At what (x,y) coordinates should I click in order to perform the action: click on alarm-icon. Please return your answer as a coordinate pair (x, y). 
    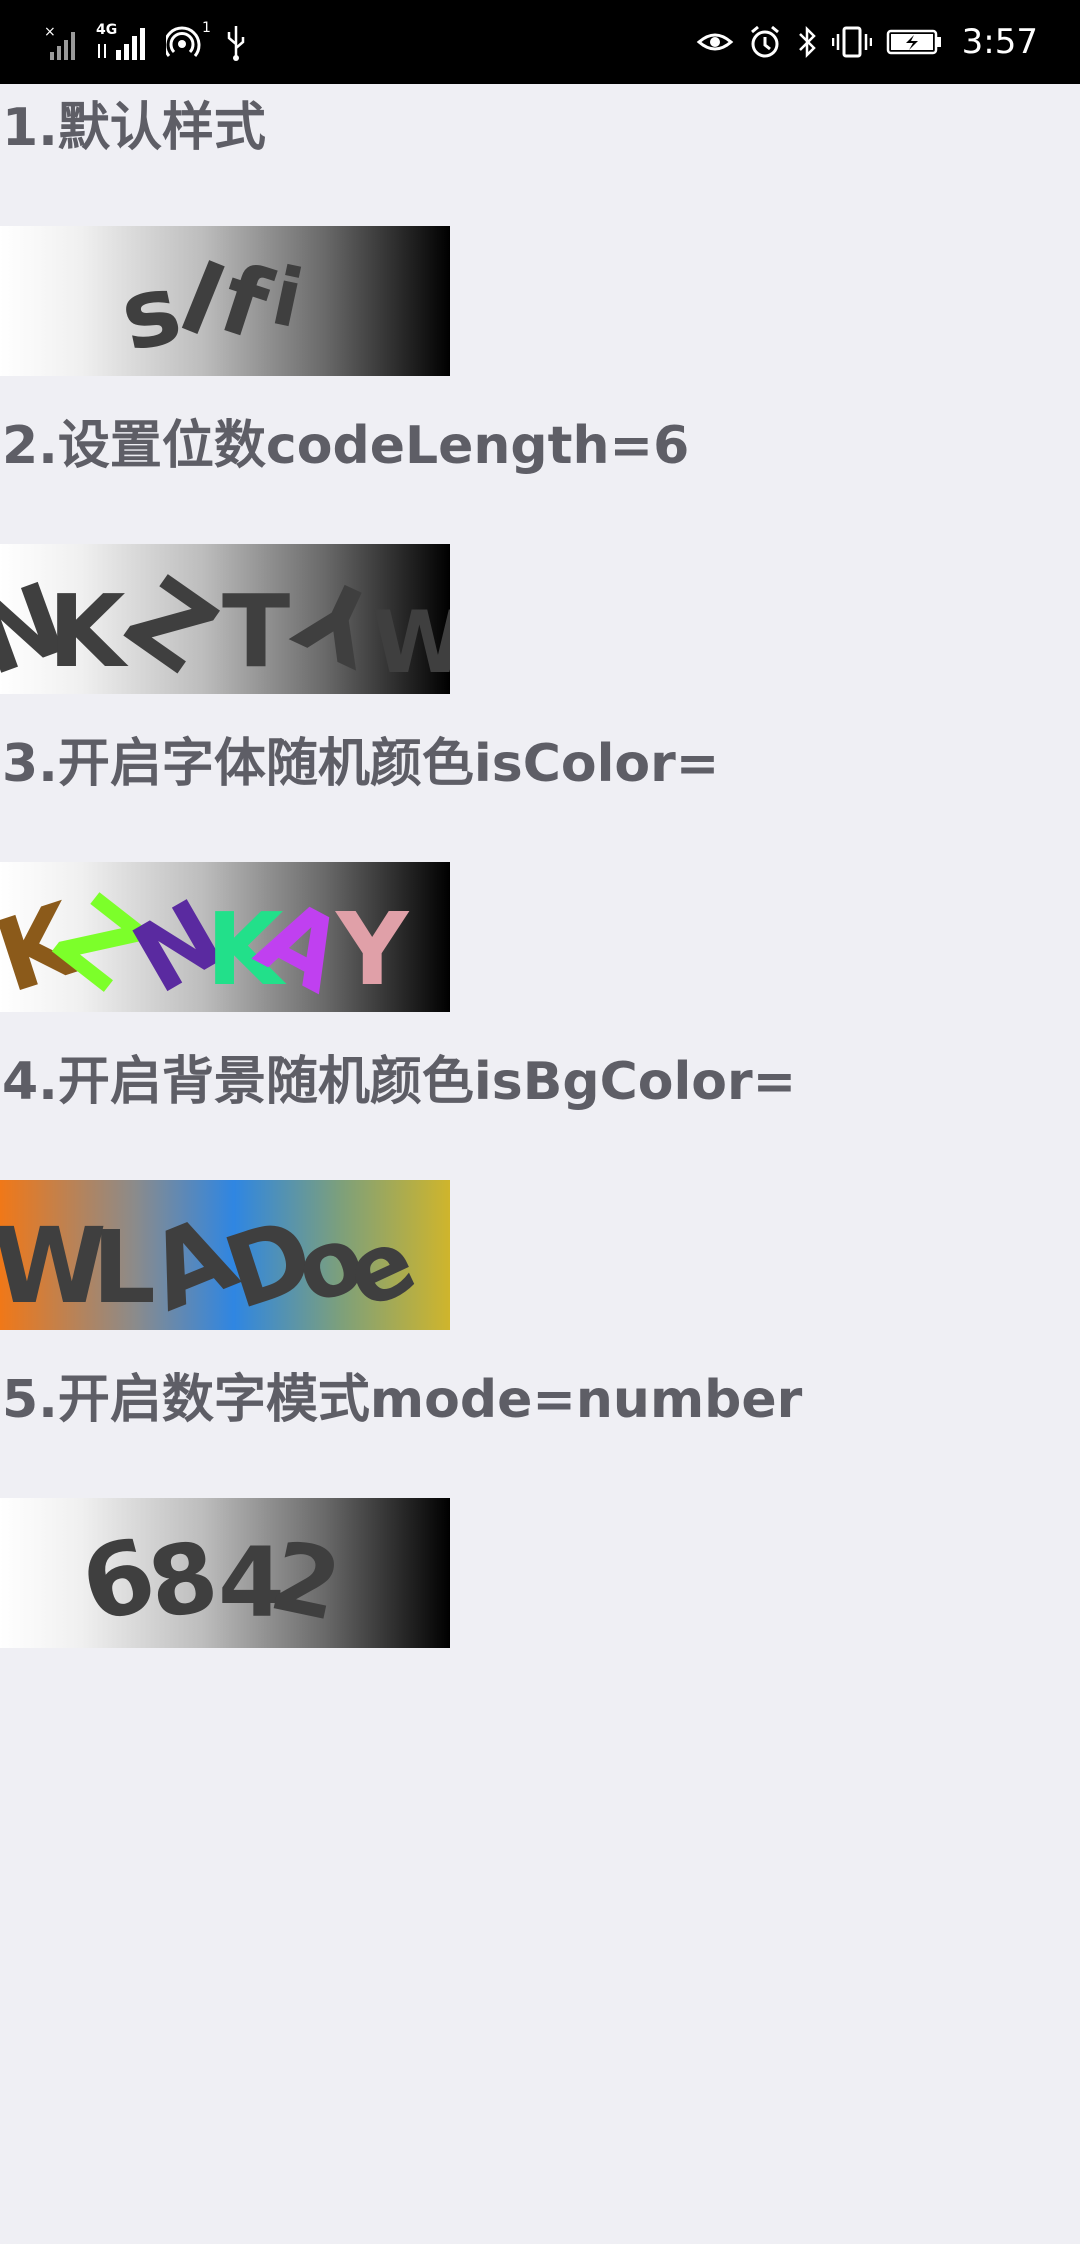
    Looking at the image, I should click on (764, 41).